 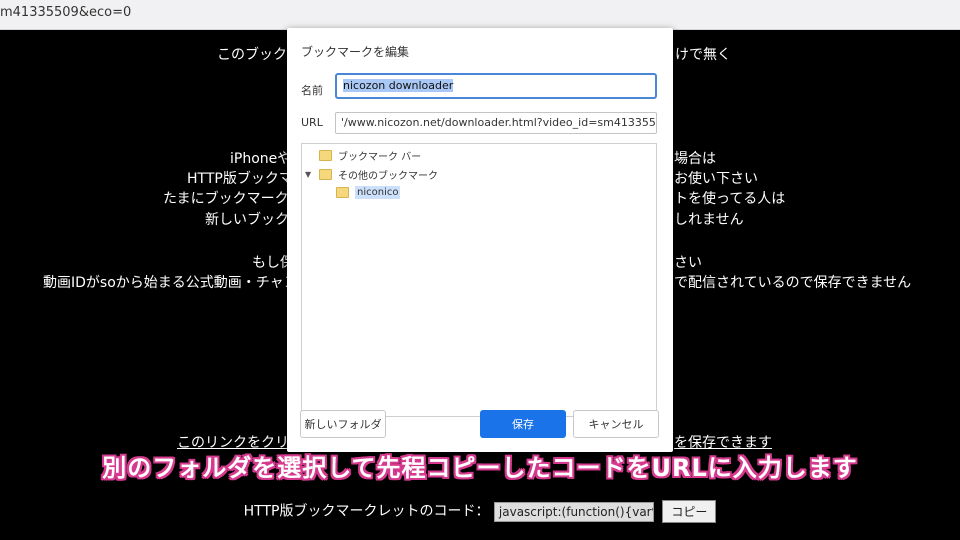 I want to click on name-input: nicozon downloader, so click(x=496, y=86).